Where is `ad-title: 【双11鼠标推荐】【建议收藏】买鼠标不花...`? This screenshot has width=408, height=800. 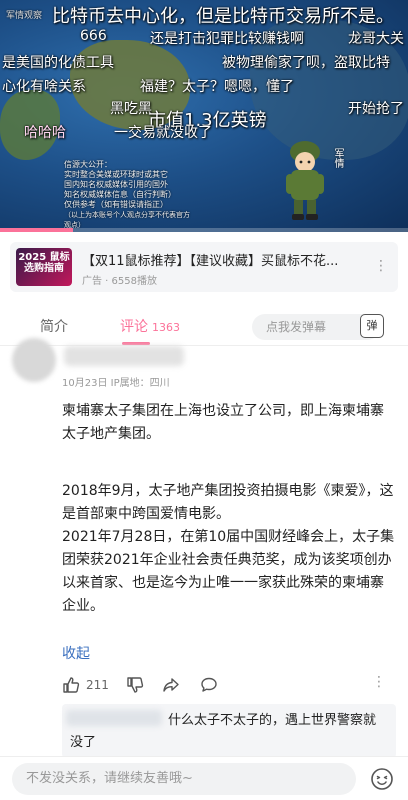 ad-title: 【双11鼠标推荐】【建议收藏】买鼠标不花... is located at coordinates (210, 261).